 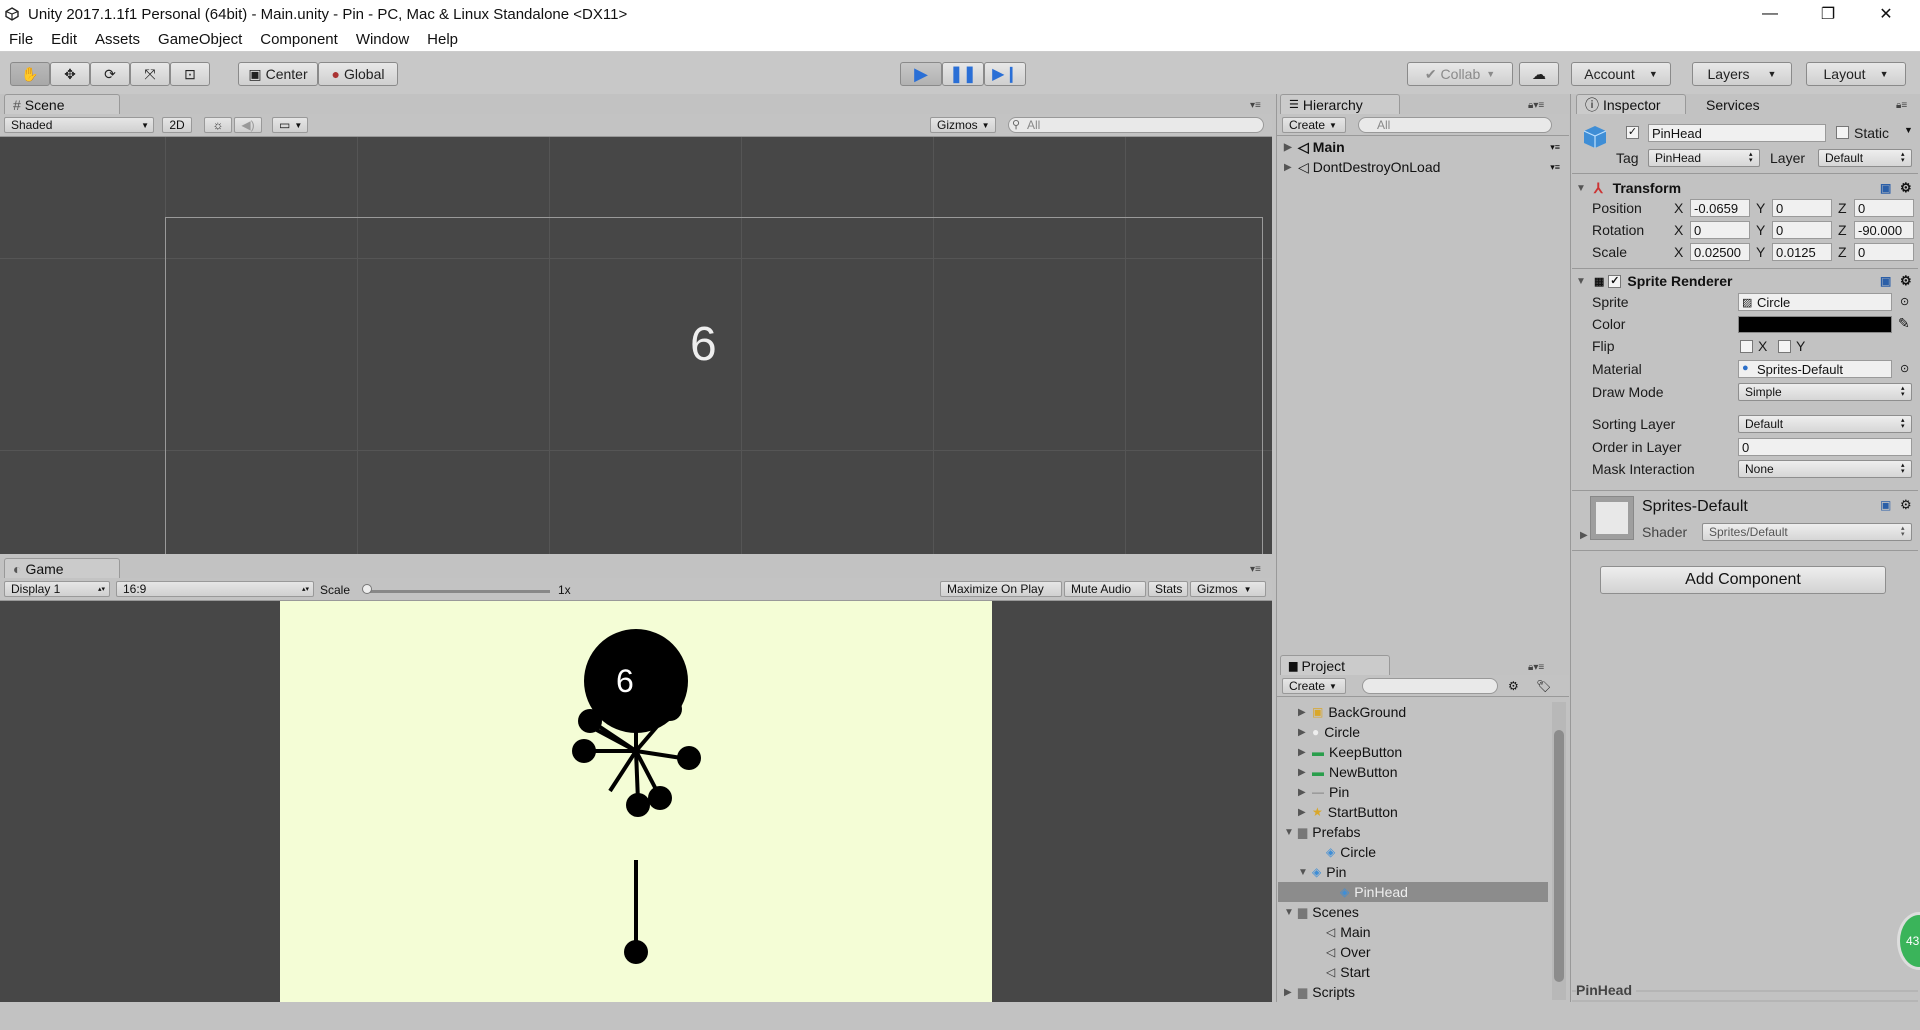 I want to click on game-panel-menu-icon: ▾≡, so click(x=1255, y=569).